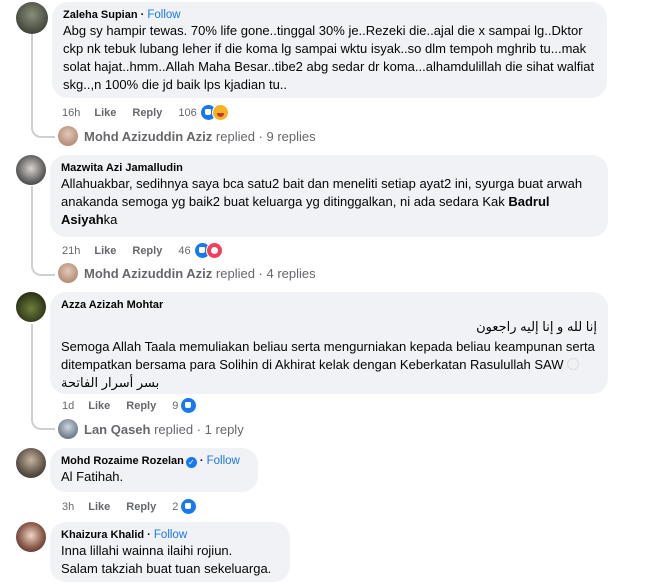 Image resolution: width=650 pixels, height=584 pixels. I want to click on commenter-name: Mohd Rozaime Rozelan, so click(122, 461).